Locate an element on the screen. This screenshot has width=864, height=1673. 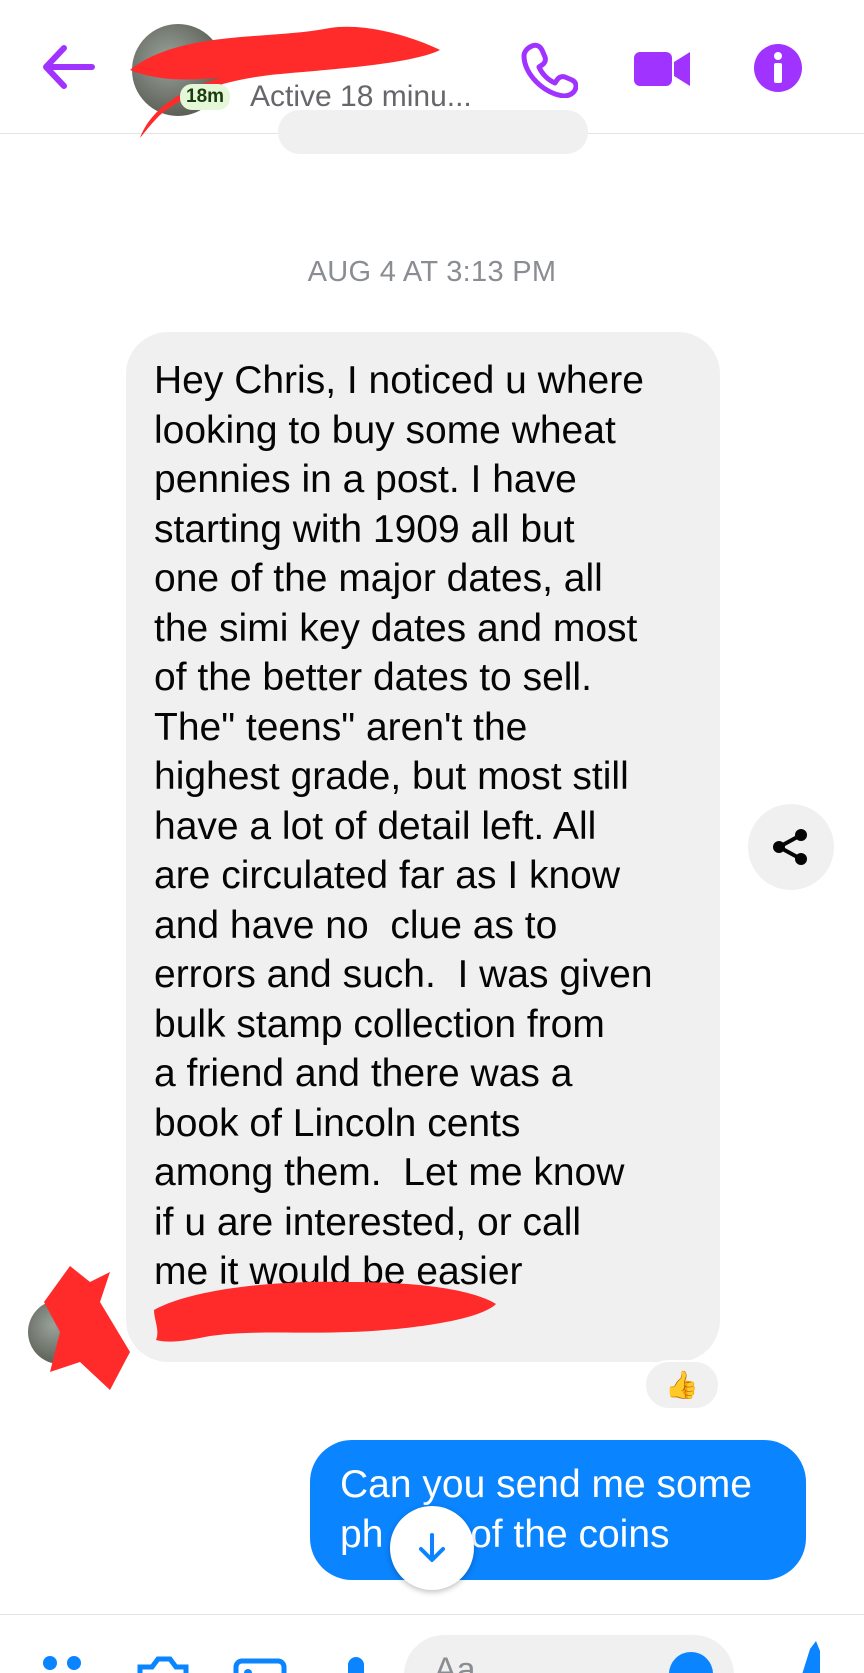
video-icon is located at coordinates (662, 68).